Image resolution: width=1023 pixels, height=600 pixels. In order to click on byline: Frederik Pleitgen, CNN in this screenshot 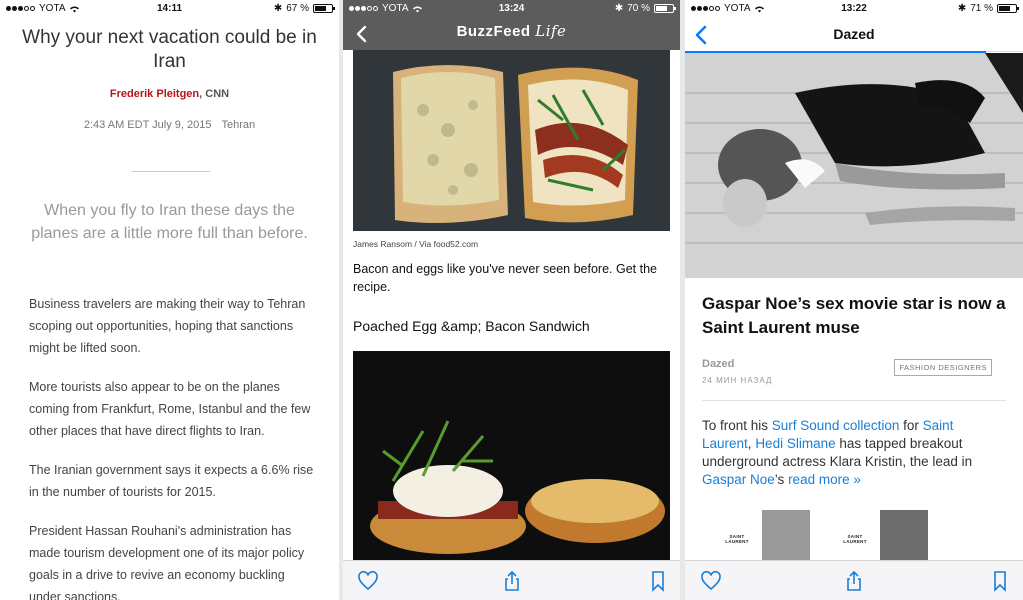, I will do `click(169, 94)`.